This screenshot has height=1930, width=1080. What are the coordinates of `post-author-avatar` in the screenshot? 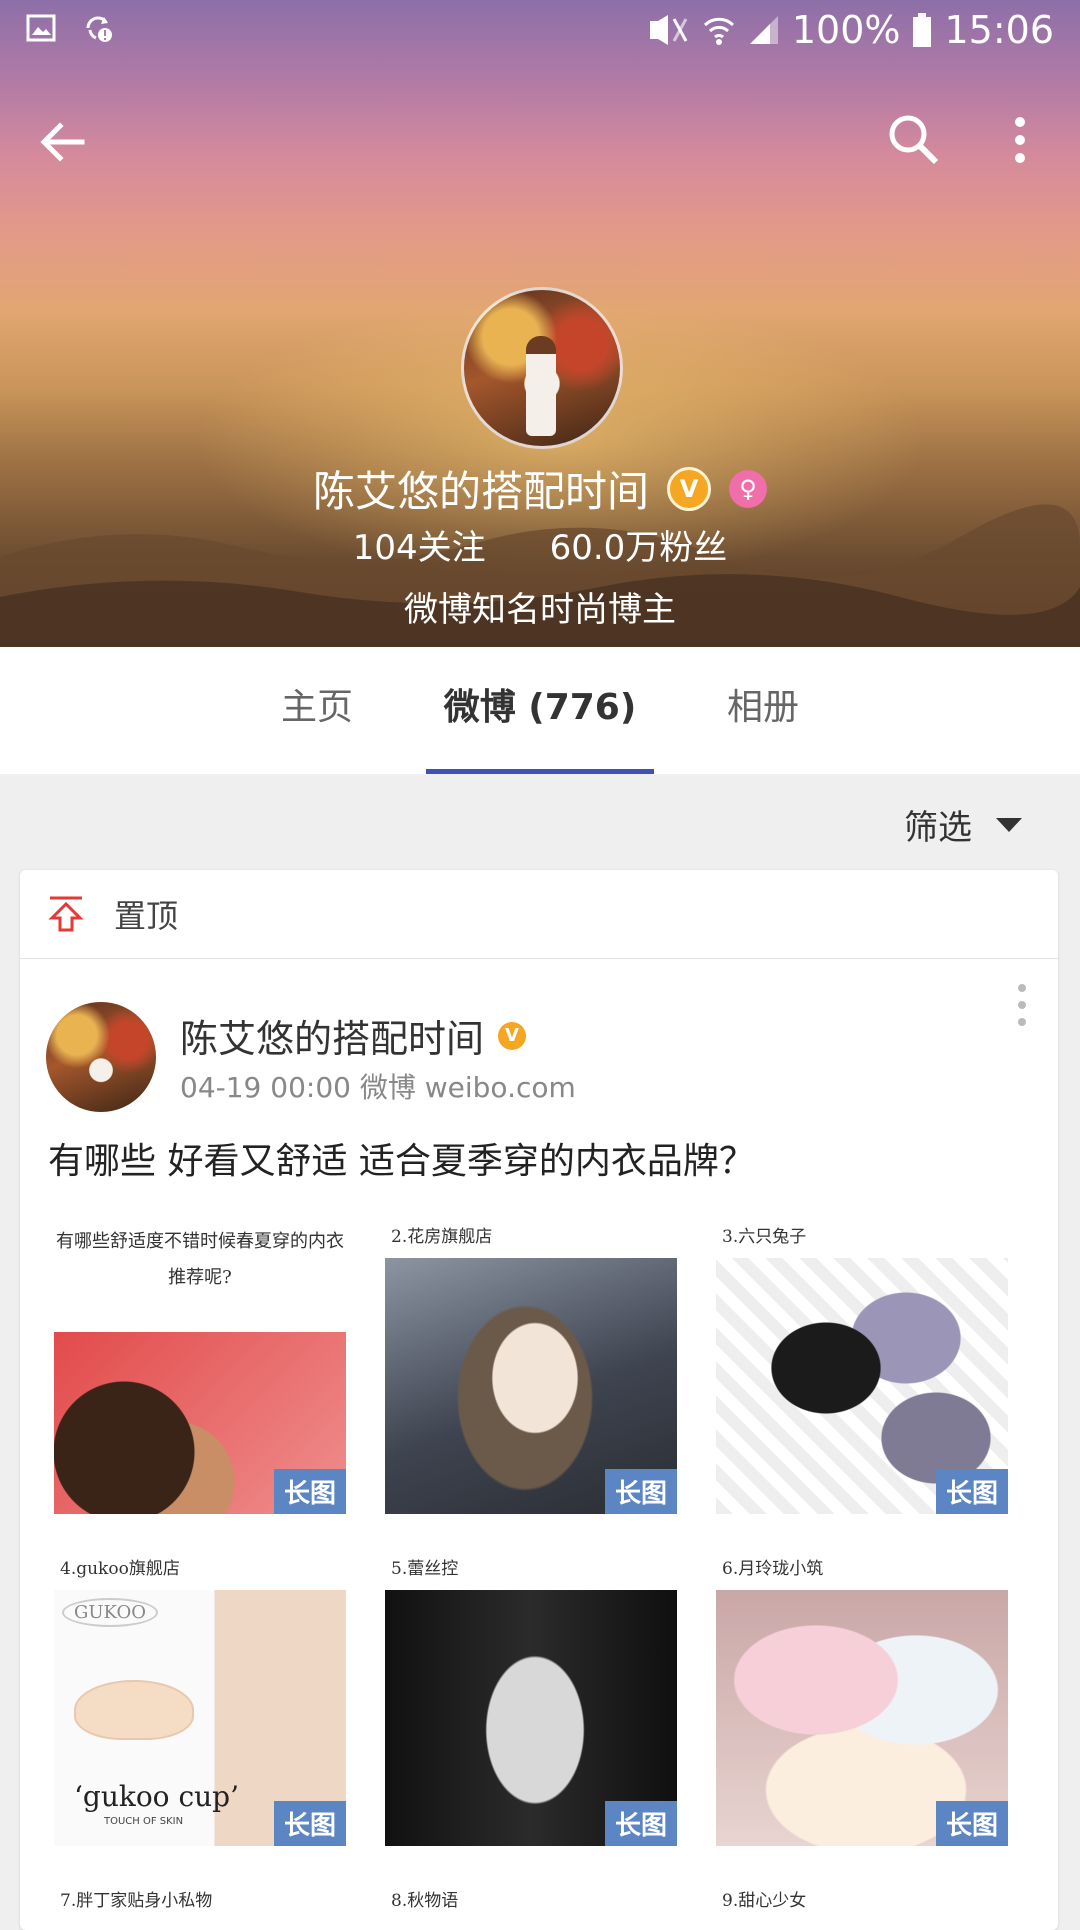 It's located at (101, 1057).